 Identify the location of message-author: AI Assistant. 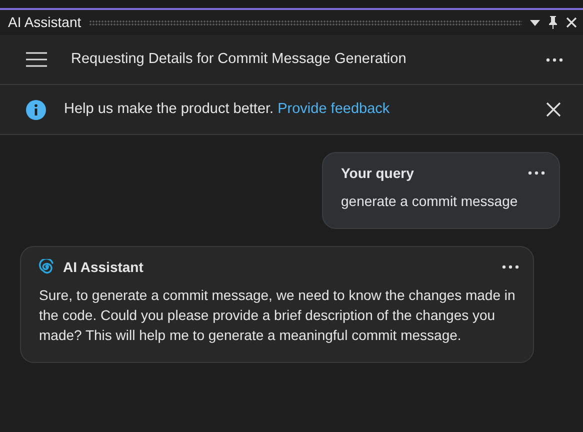
(103, 267).